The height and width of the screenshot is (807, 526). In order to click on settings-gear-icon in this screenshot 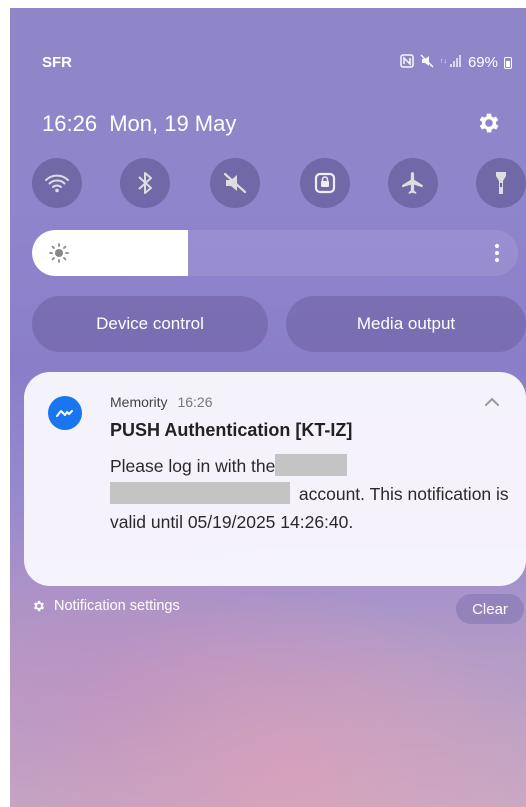, I will do `click(489, 123)`.